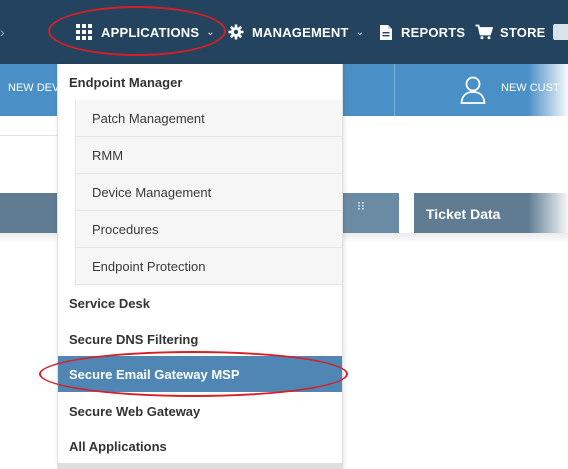 Image resolution: width=568 pixels, height=469 pixels. I want to click on new-device-button: NEW DEV, so click(33, 88).